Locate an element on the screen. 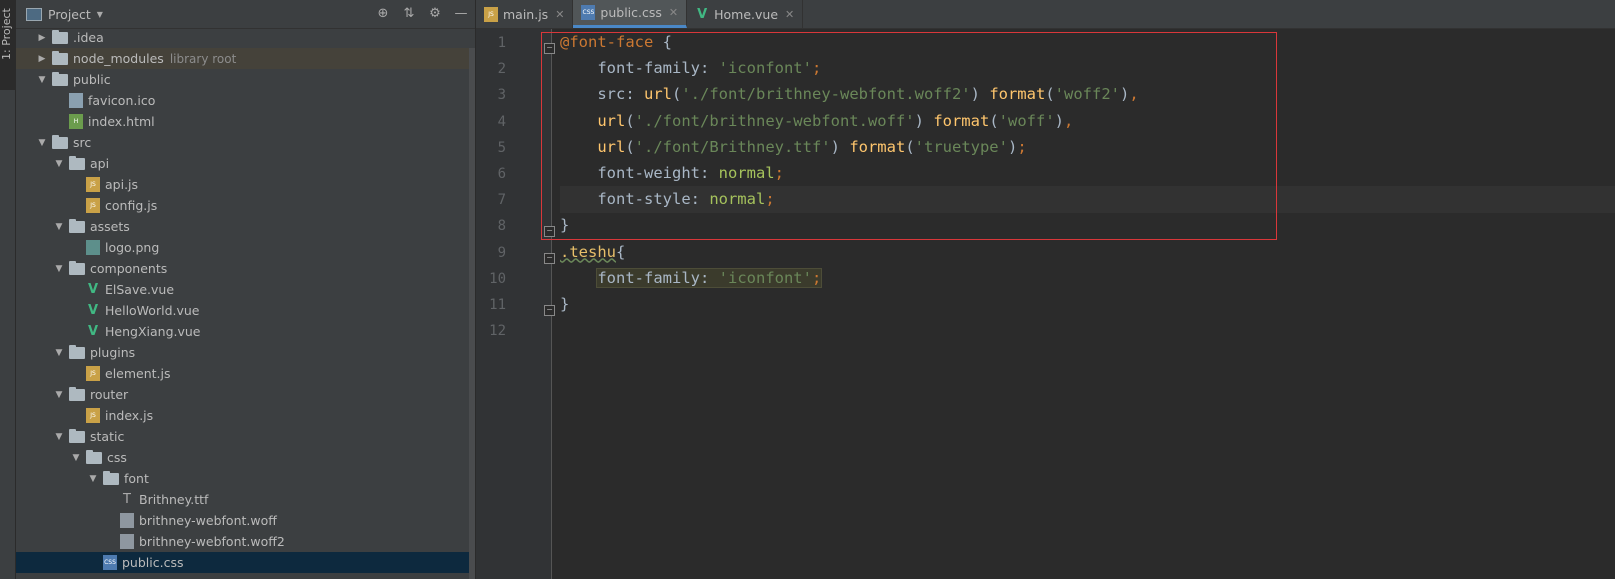 This screenshot has height=579, width=1615. scrollbar is located at coordinates (472, 313).